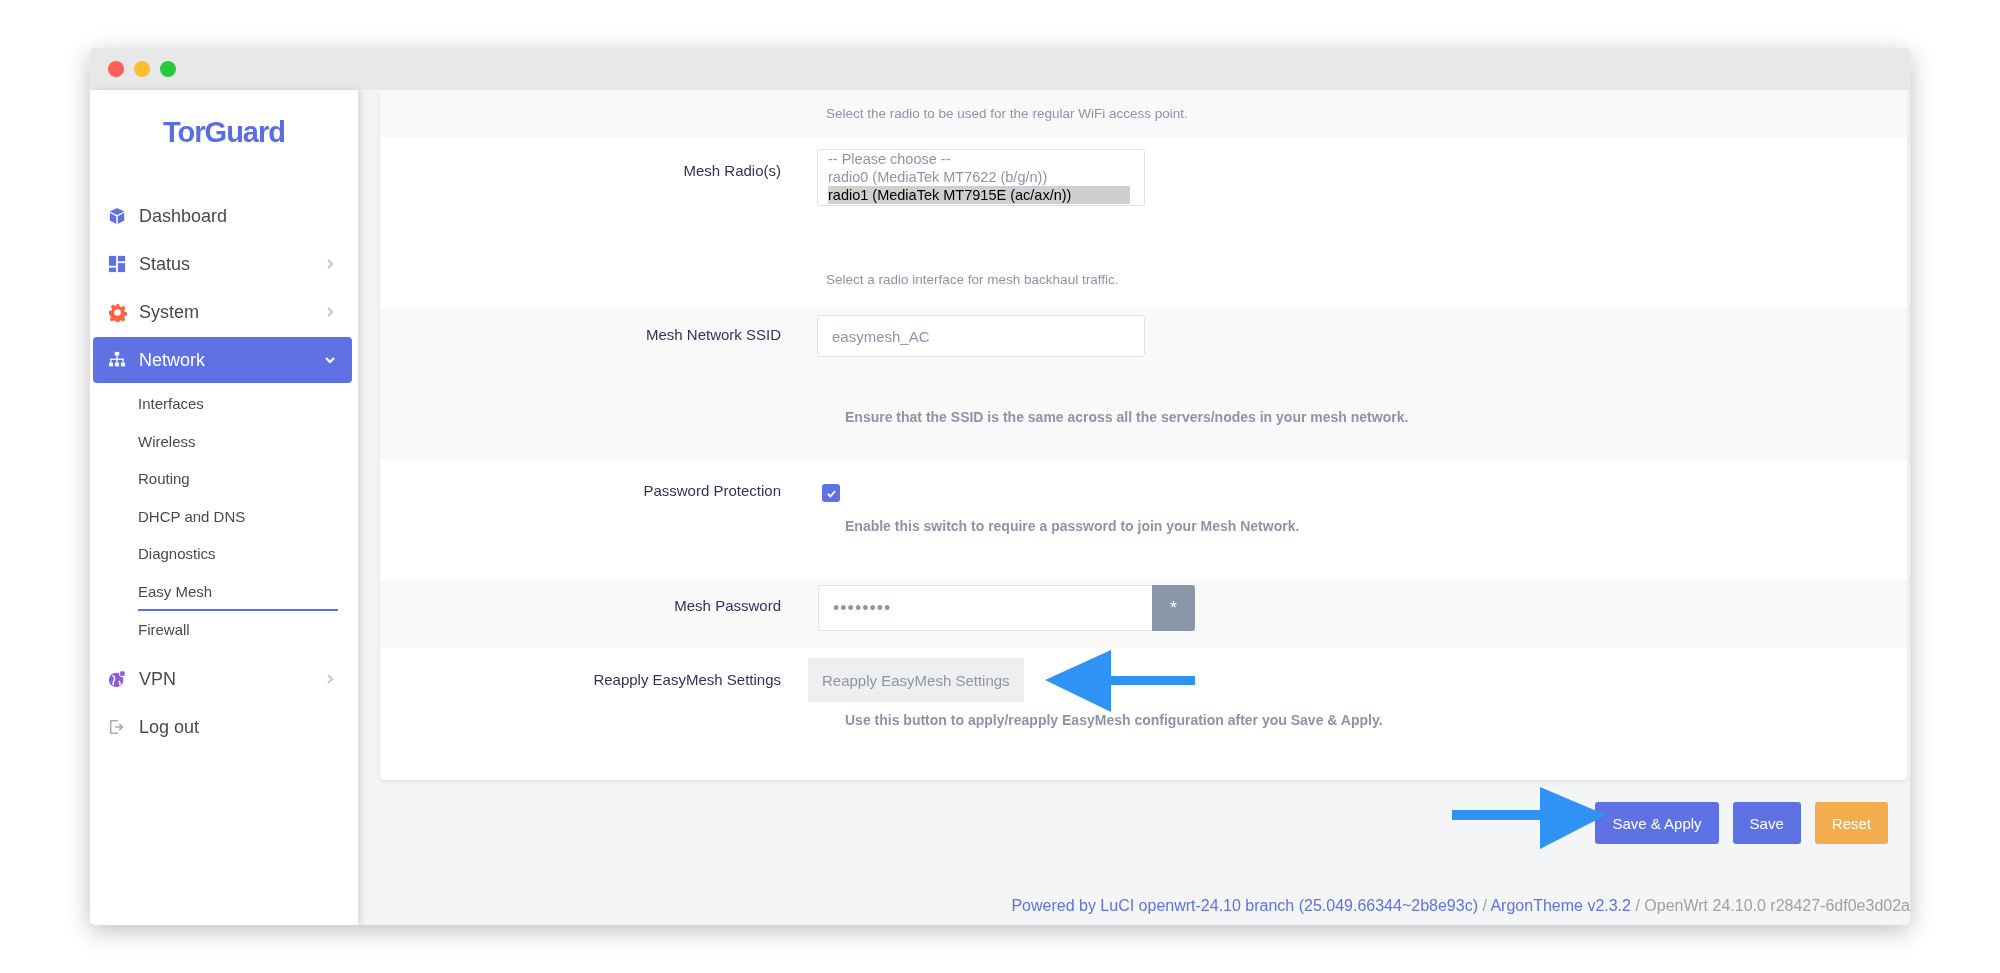 This screenshot has height=973, width=2000. Describe the element at coordinates (1114, 720) in the screenshot. I see `help-text: Use this button to apply/reapply EasyMesh configuration after you Save & Apply.` at that location.